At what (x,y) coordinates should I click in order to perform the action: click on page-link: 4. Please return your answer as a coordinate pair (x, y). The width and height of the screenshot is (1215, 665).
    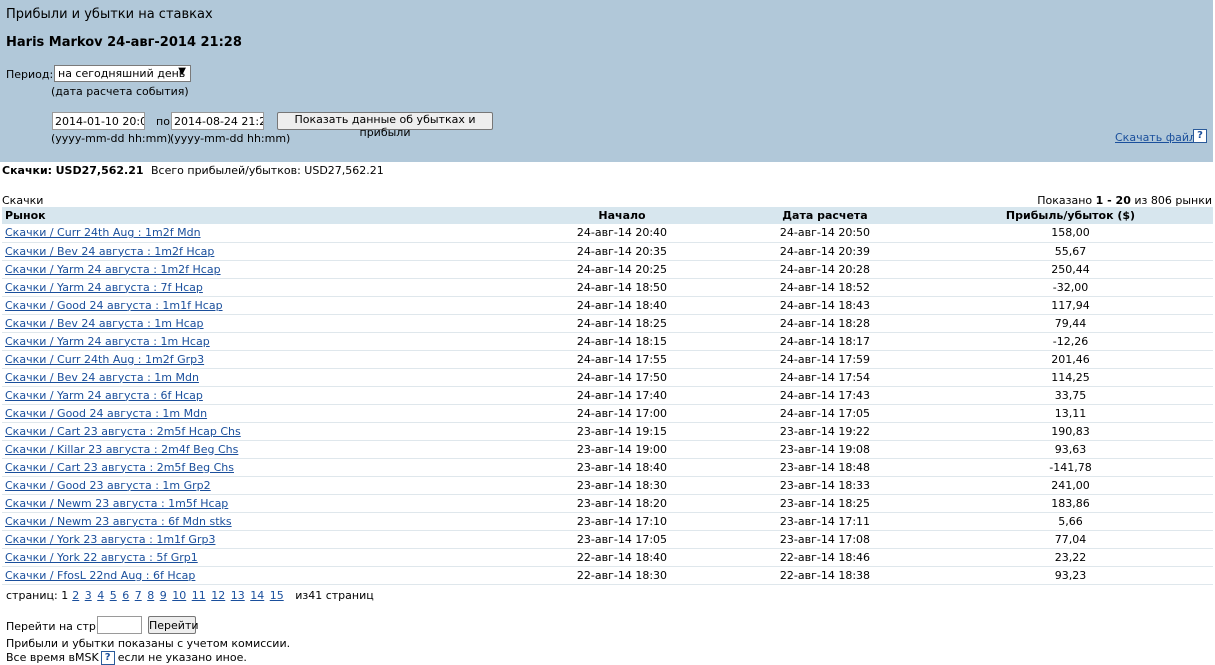
    Looking at the image, I should click on (100, 595).